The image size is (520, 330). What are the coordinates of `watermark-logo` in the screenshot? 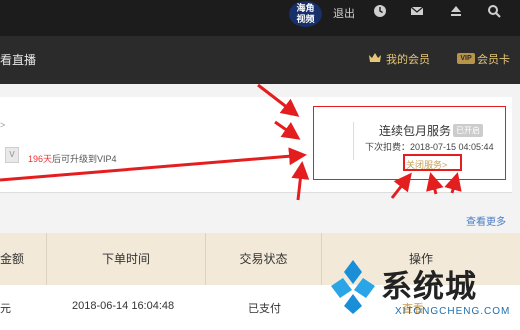 It's located at (353, 287).